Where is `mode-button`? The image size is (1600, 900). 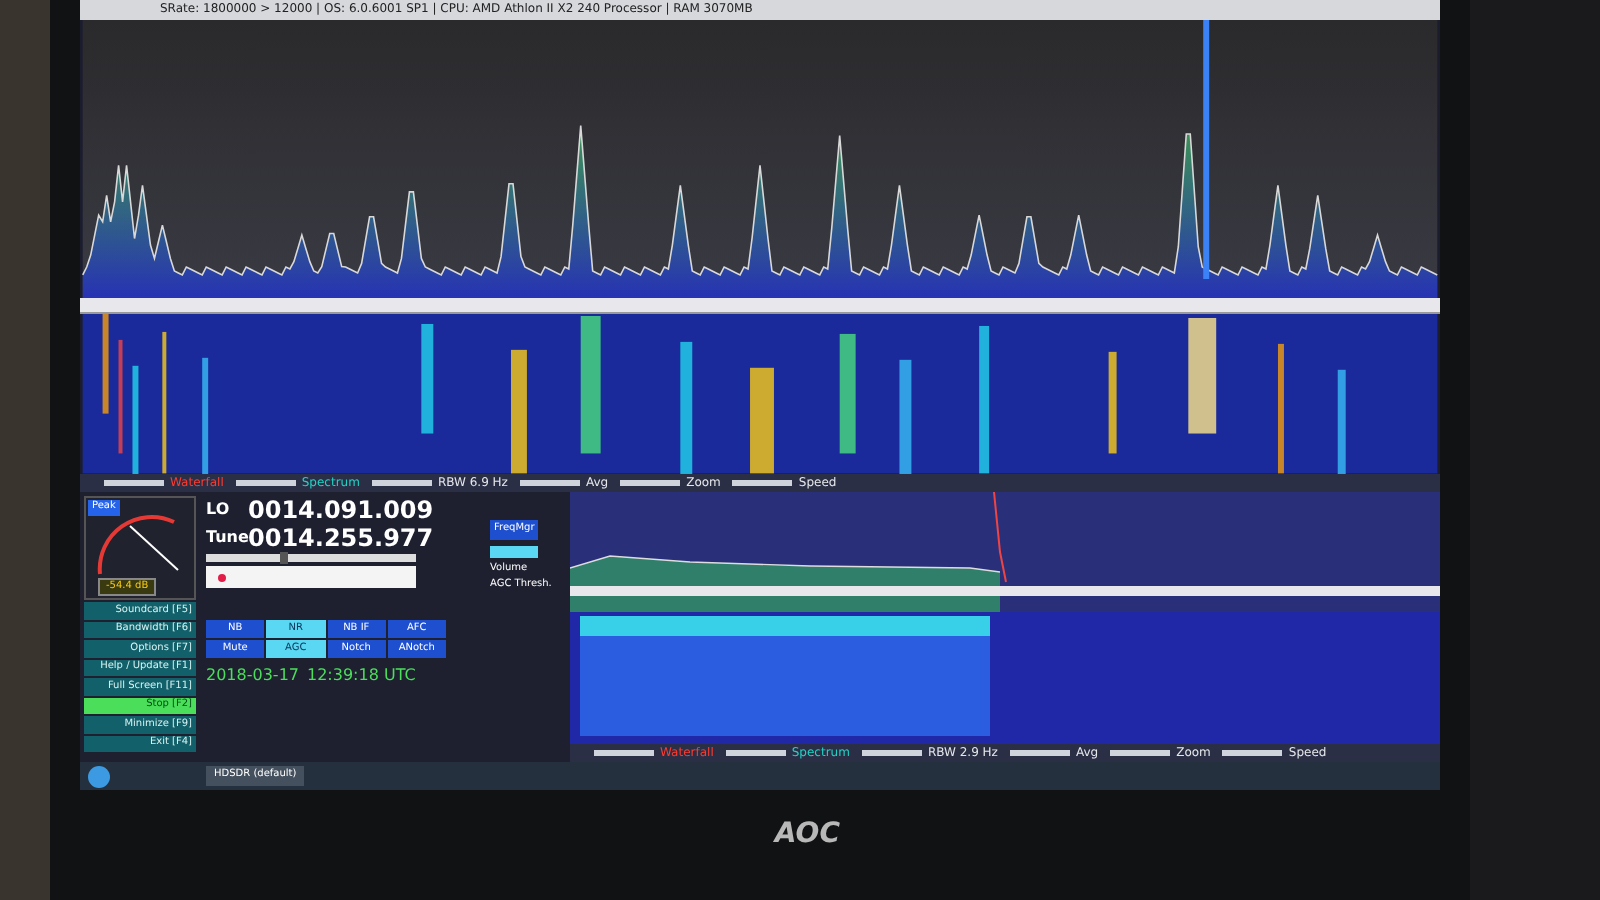
mode-button is located at coordinates (514, 551).